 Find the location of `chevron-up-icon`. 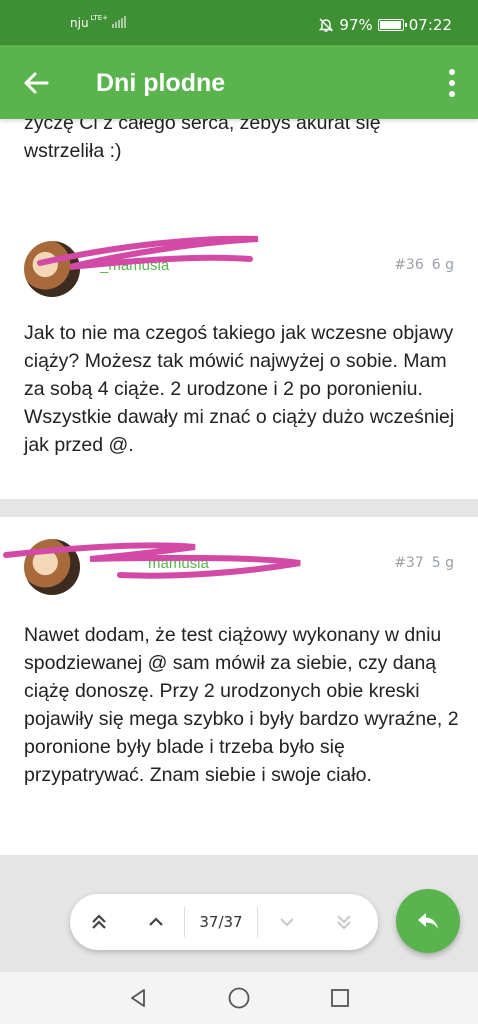

chevron-up-icon is located at coordinates (155, 921).